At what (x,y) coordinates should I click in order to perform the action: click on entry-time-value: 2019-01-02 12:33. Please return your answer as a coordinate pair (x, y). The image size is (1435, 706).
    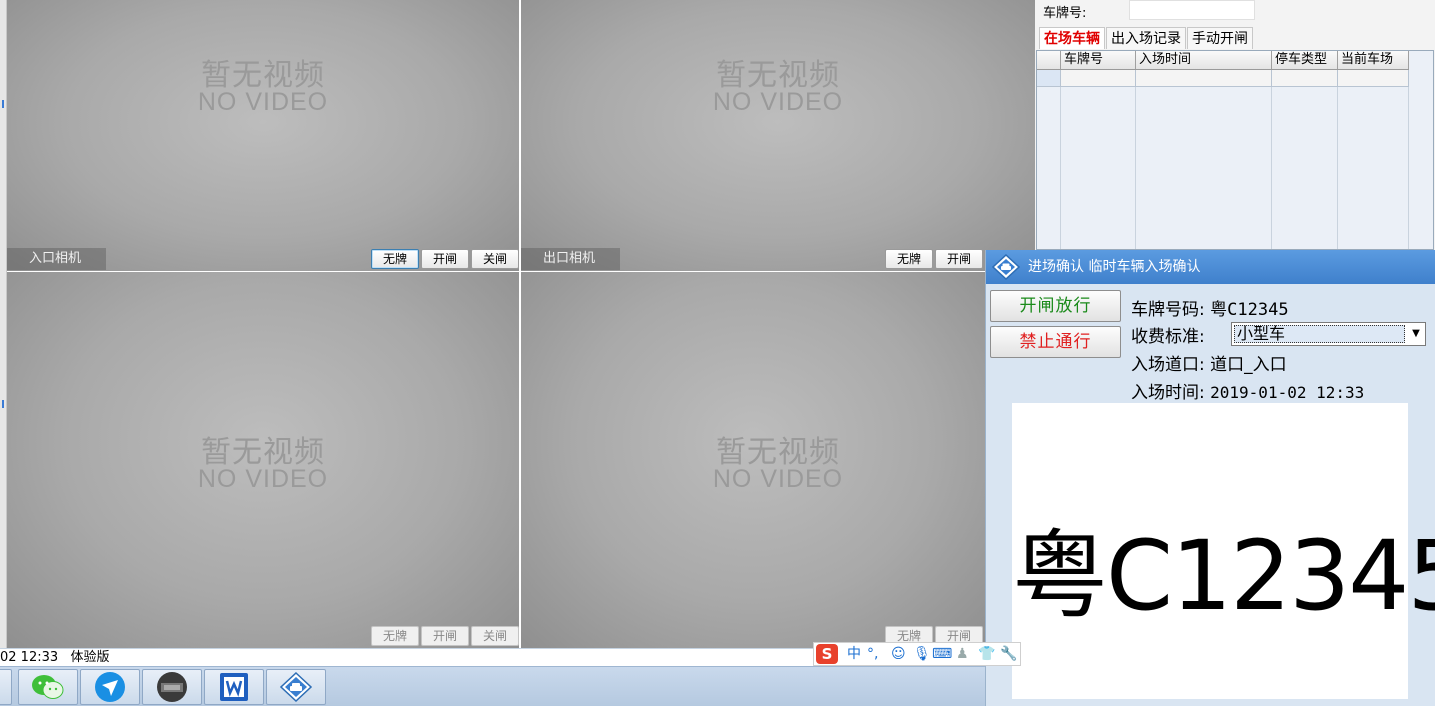
    Looking at the image, I should click on (1287, 392).